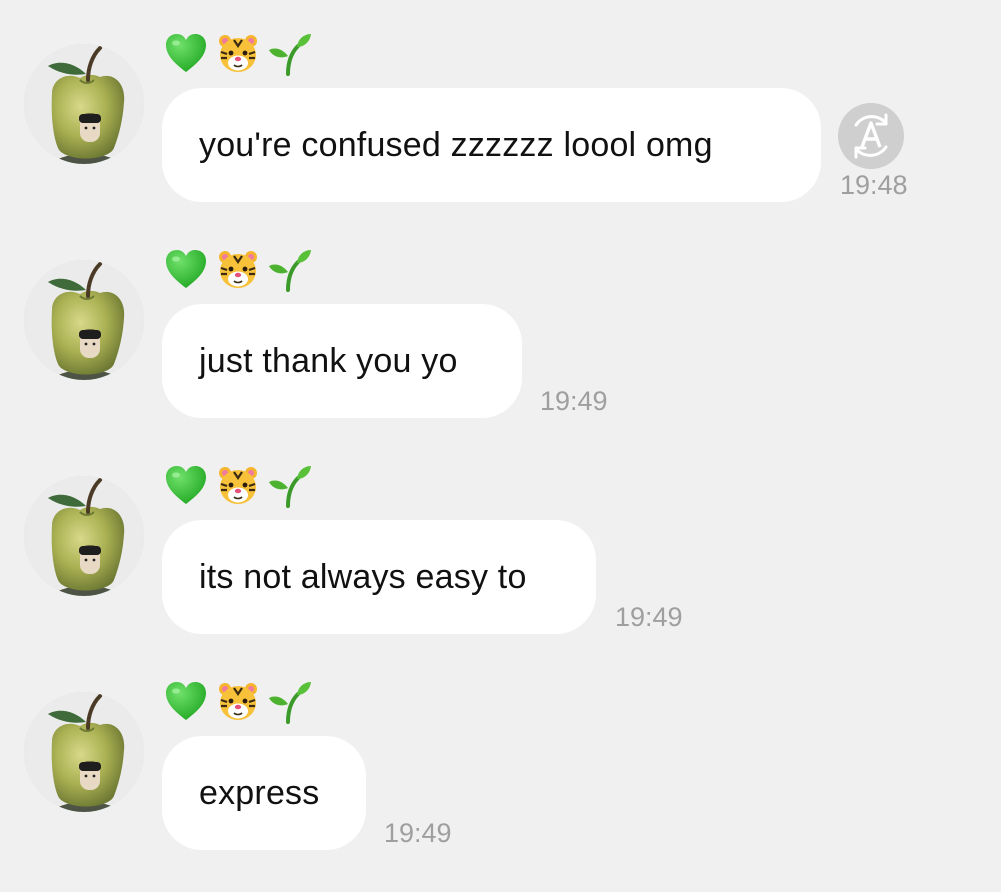  What do you see at coordinates (264, 793) in the screenshot?
I see `message-bubble: express` at bounding box center [264, 793].